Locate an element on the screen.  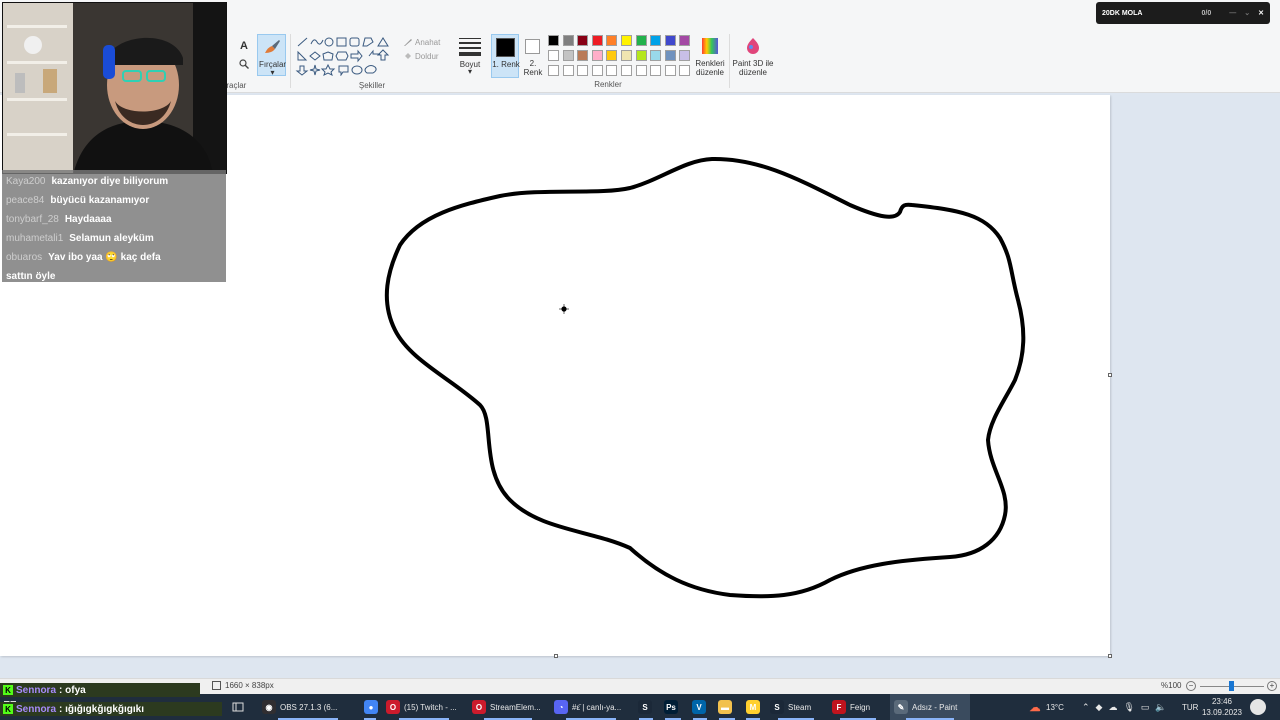
taskbar-app-button: M is located at coordinates (753, 707).